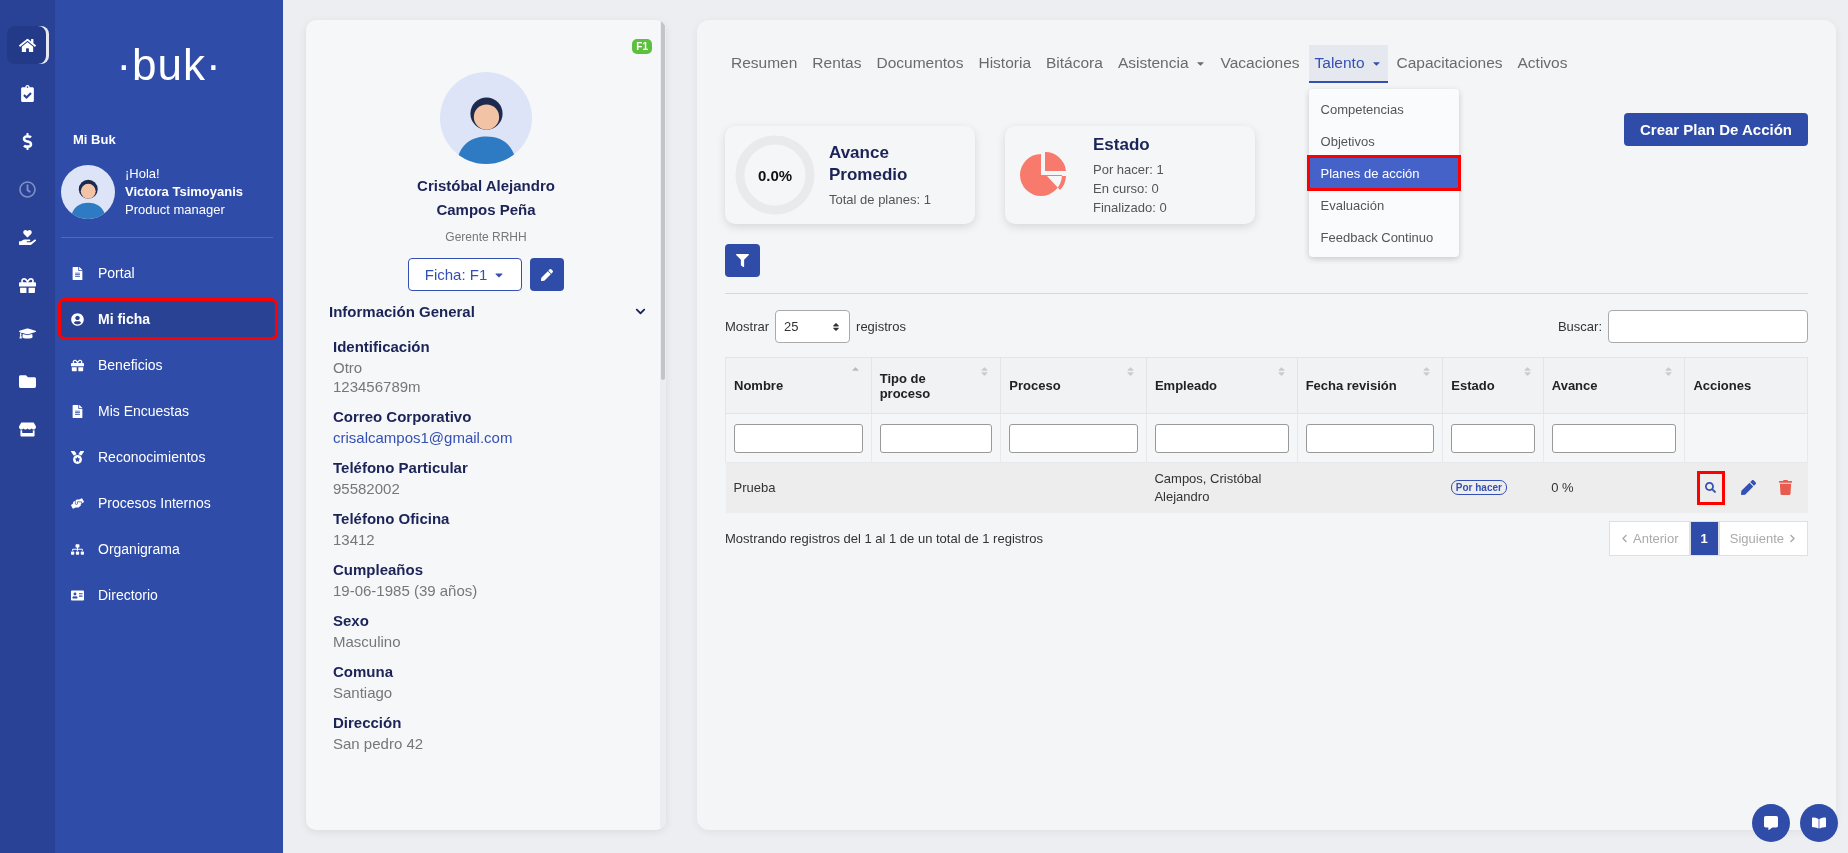 The width and height of the screenshot is (1848, 853). I want to click on nav-tab: Documentos, so click(920, 64).